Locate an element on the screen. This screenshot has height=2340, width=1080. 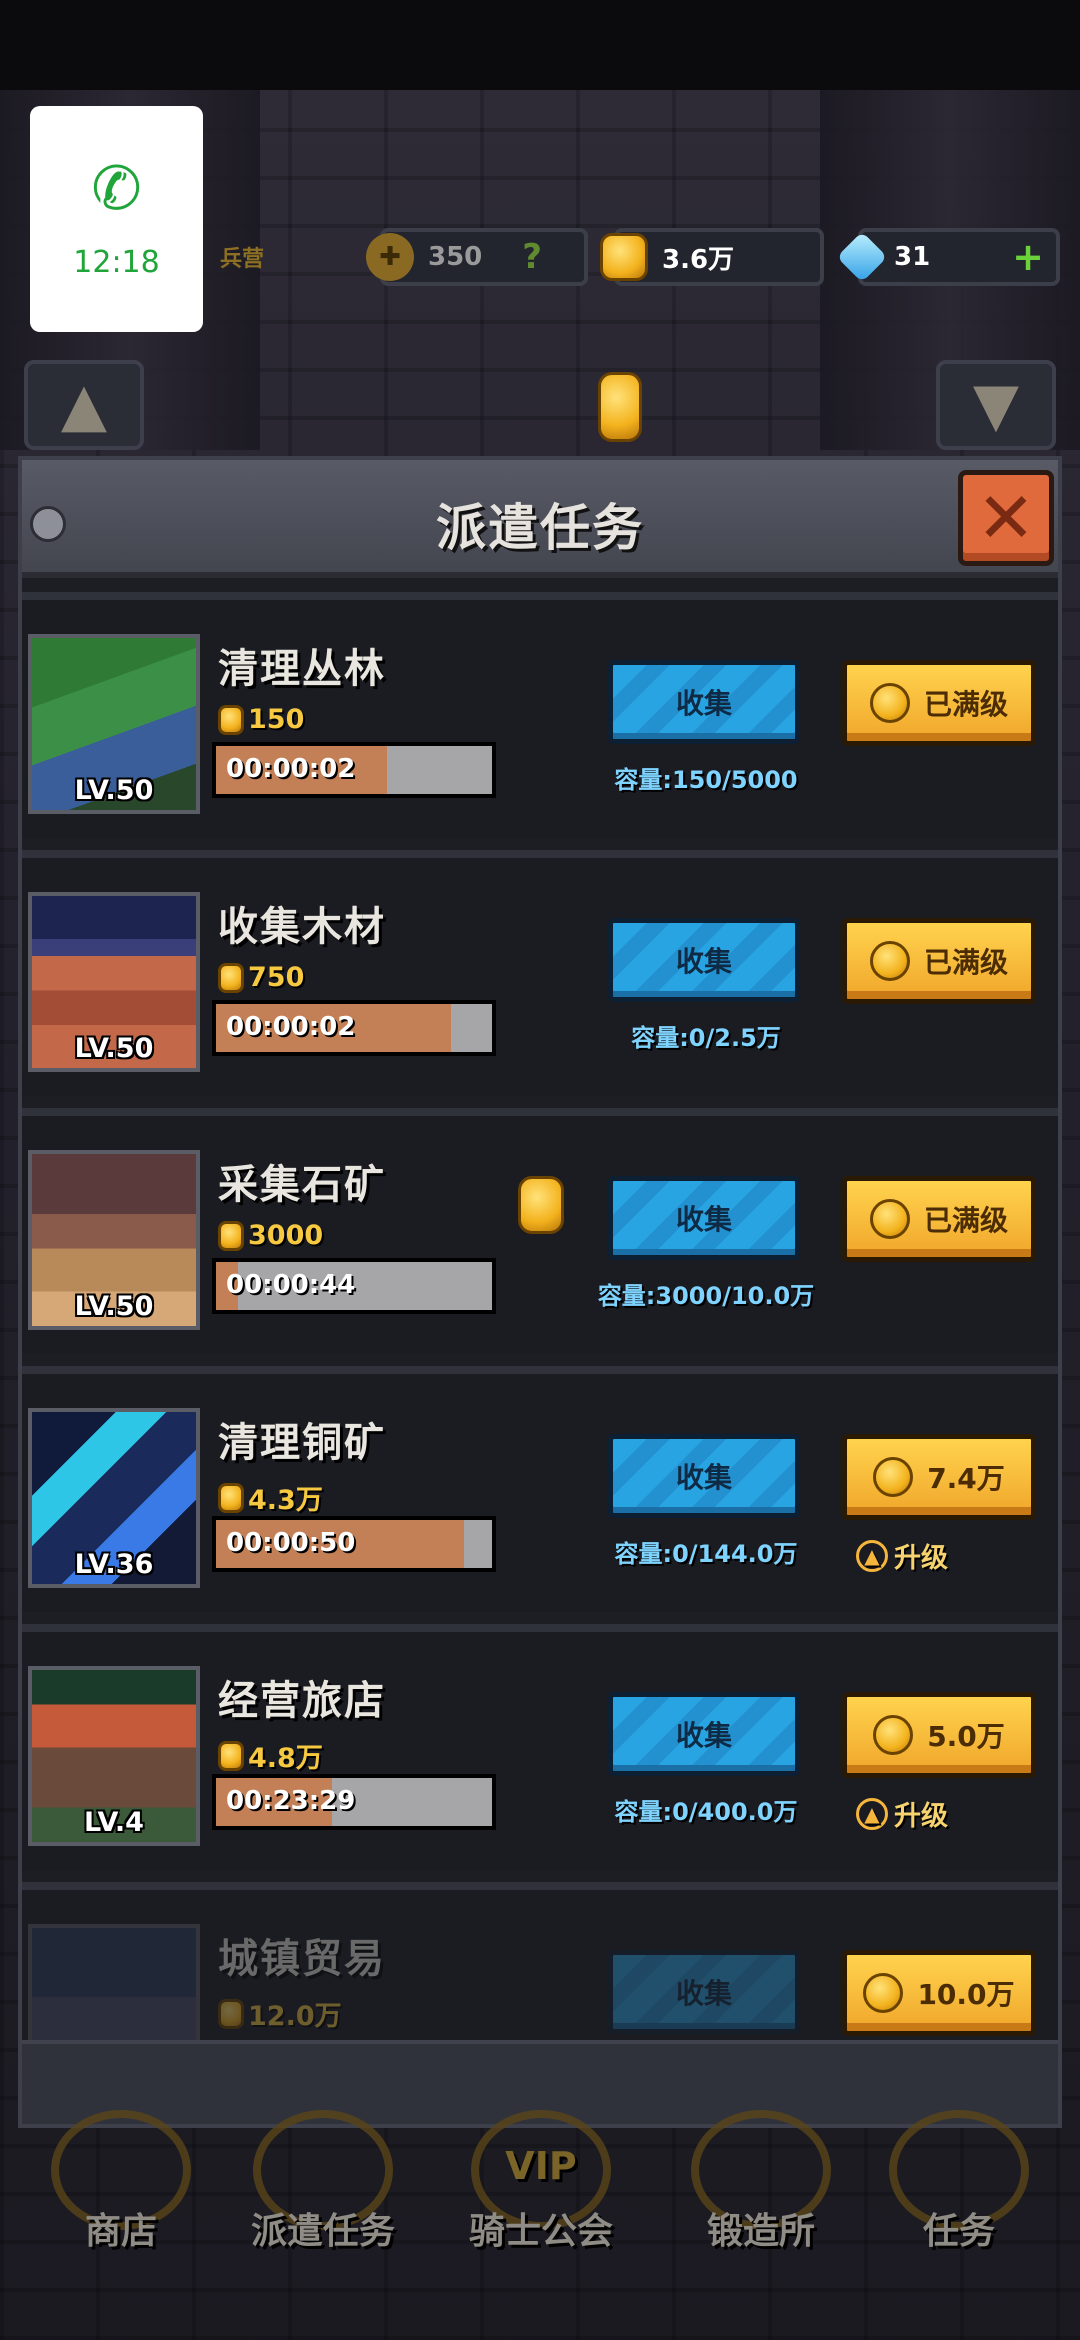
stone-thumbnail: LV.50 is located at coordinates (114, 1240).